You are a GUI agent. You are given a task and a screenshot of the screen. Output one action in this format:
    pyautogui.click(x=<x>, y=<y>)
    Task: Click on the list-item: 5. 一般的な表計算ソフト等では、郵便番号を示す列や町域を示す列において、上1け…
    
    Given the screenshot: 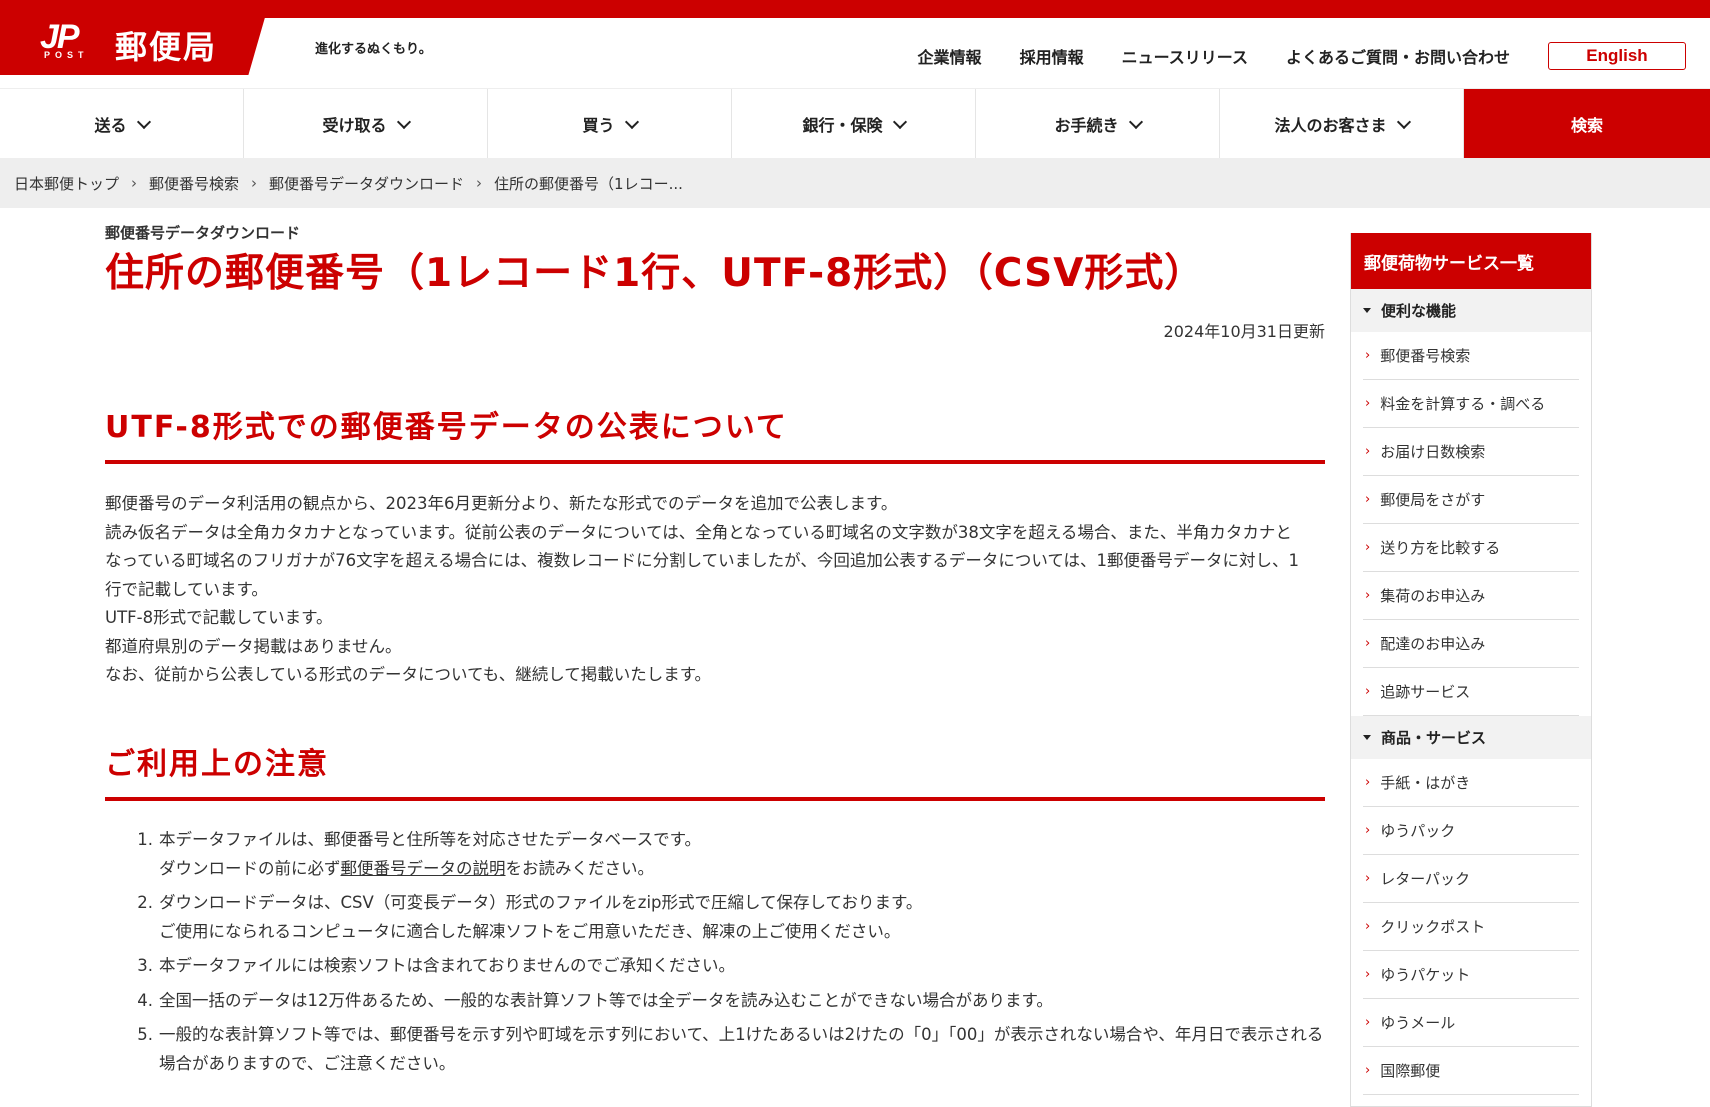 What is the action you would take?
    pyautogui.click(x=715, y=1049)
    